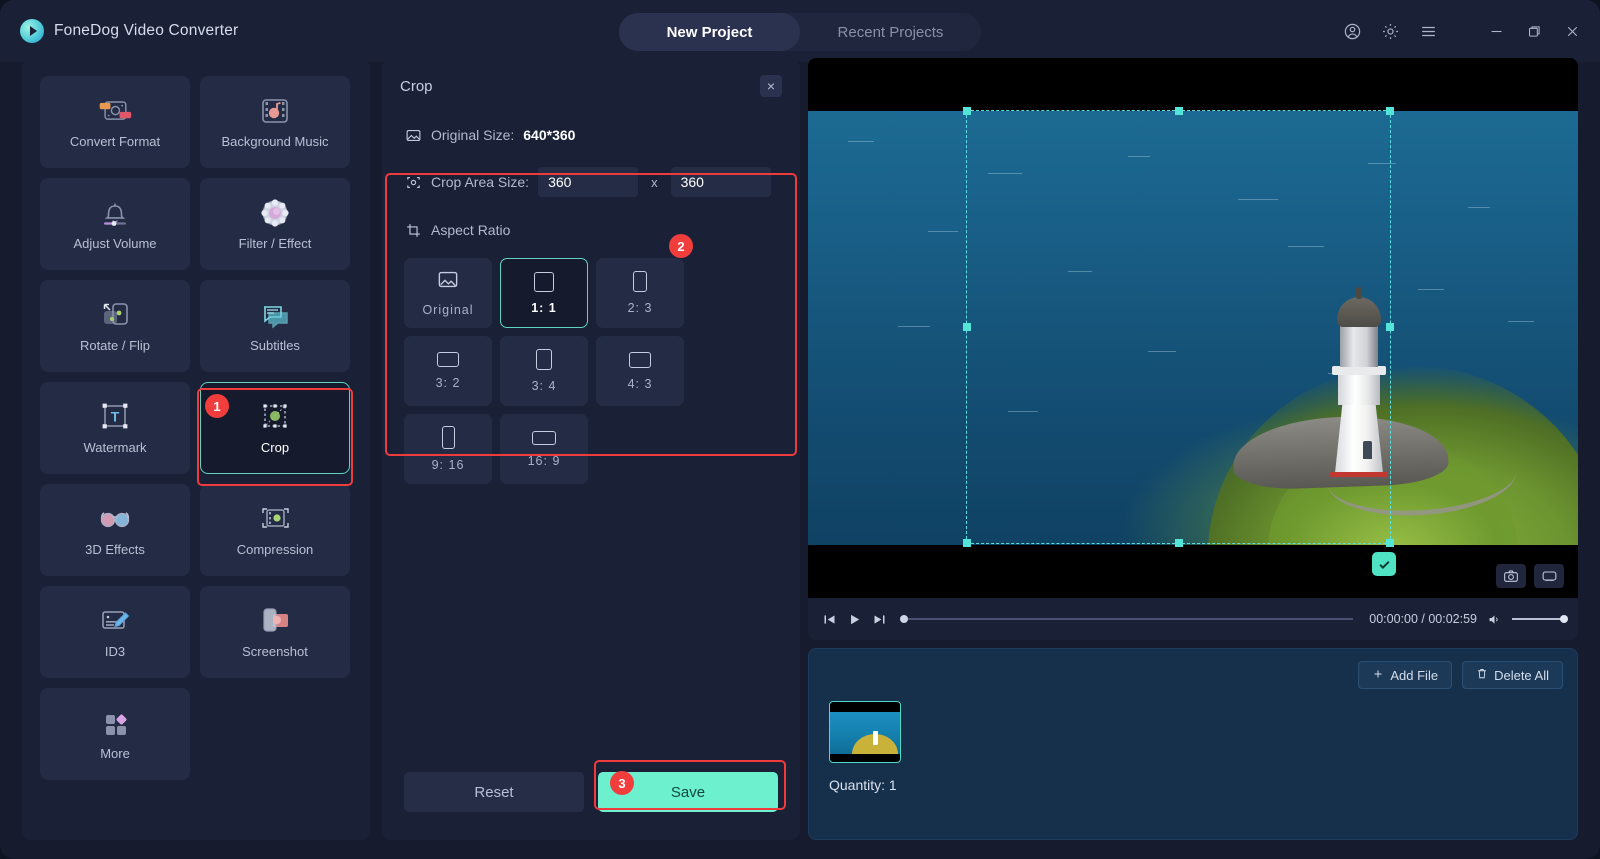 This screenshot has height=859, width=1600. What do you see at coordinates (1511, 576) in the screenshot?
I see `camera-icon` at bounding box center [1511, 576].